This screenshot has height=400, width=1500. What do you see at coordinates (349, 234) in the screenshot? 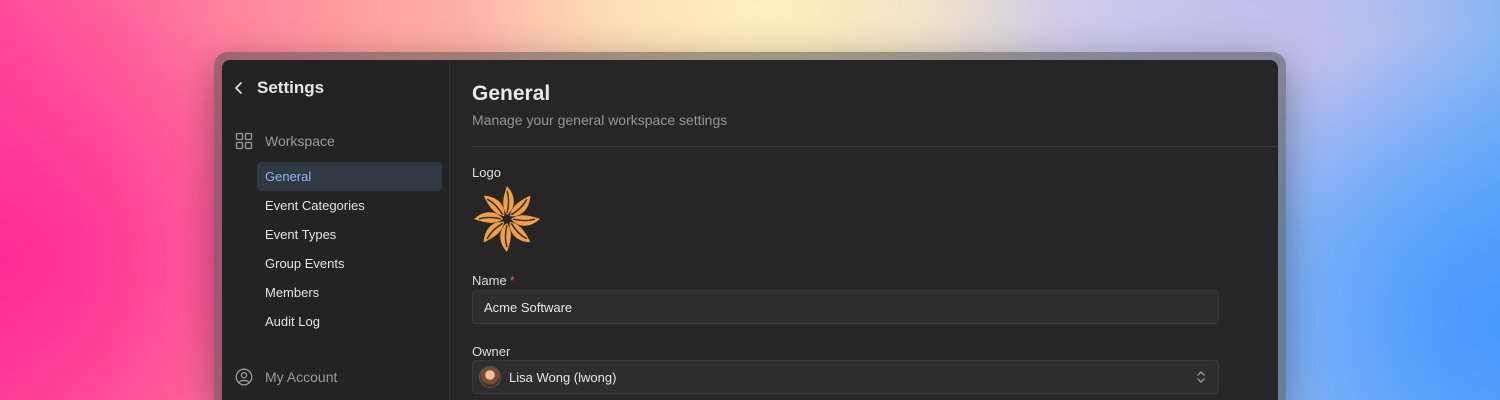
I see `sidebar-item-event-types: Event Types` at bounding box center [349, 234].